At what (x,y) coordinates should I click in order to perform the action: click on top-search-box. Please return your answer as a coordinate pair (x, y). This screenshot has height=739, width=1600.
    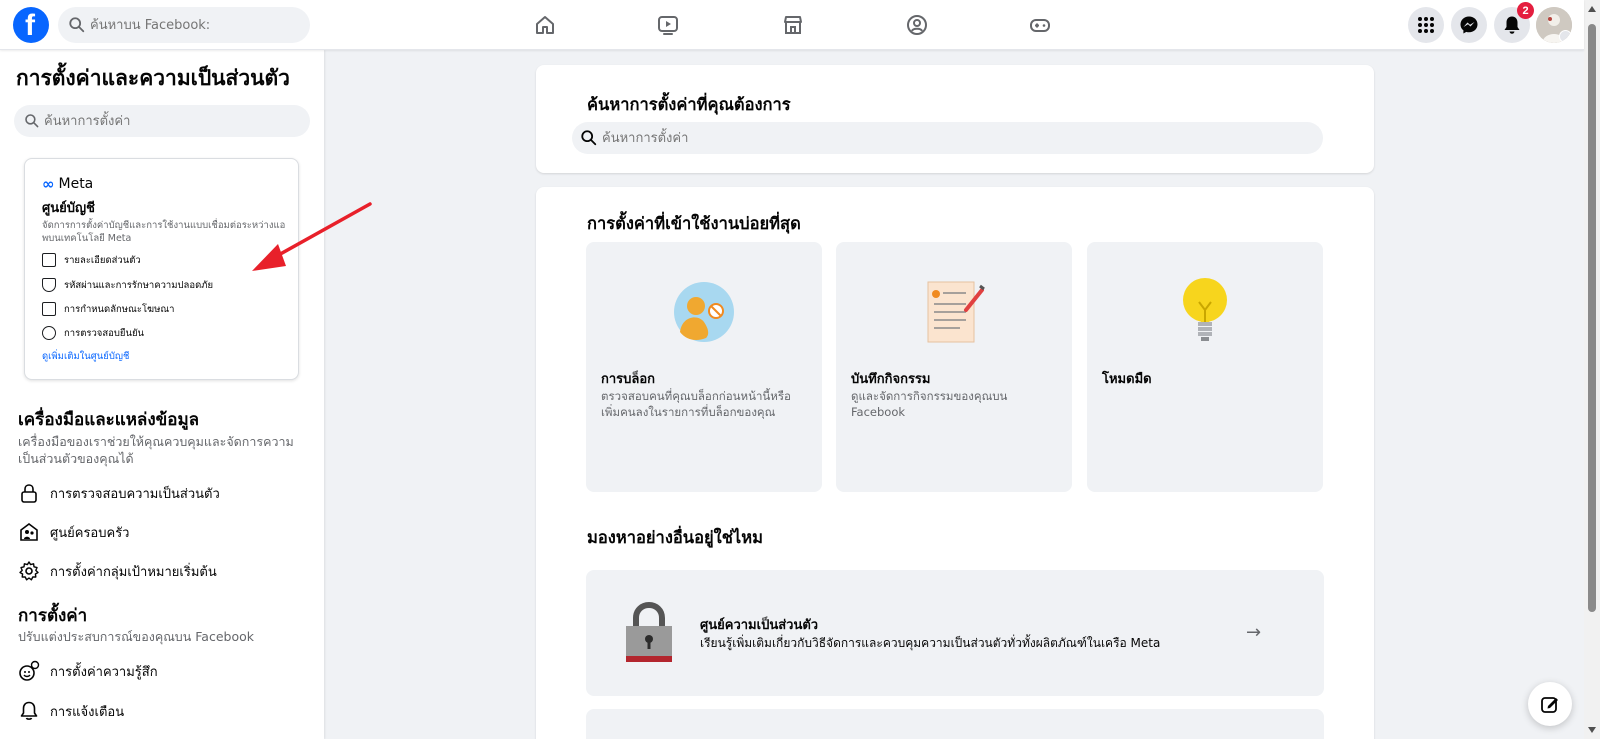
    Looking at the image, I should click on (184, 25).